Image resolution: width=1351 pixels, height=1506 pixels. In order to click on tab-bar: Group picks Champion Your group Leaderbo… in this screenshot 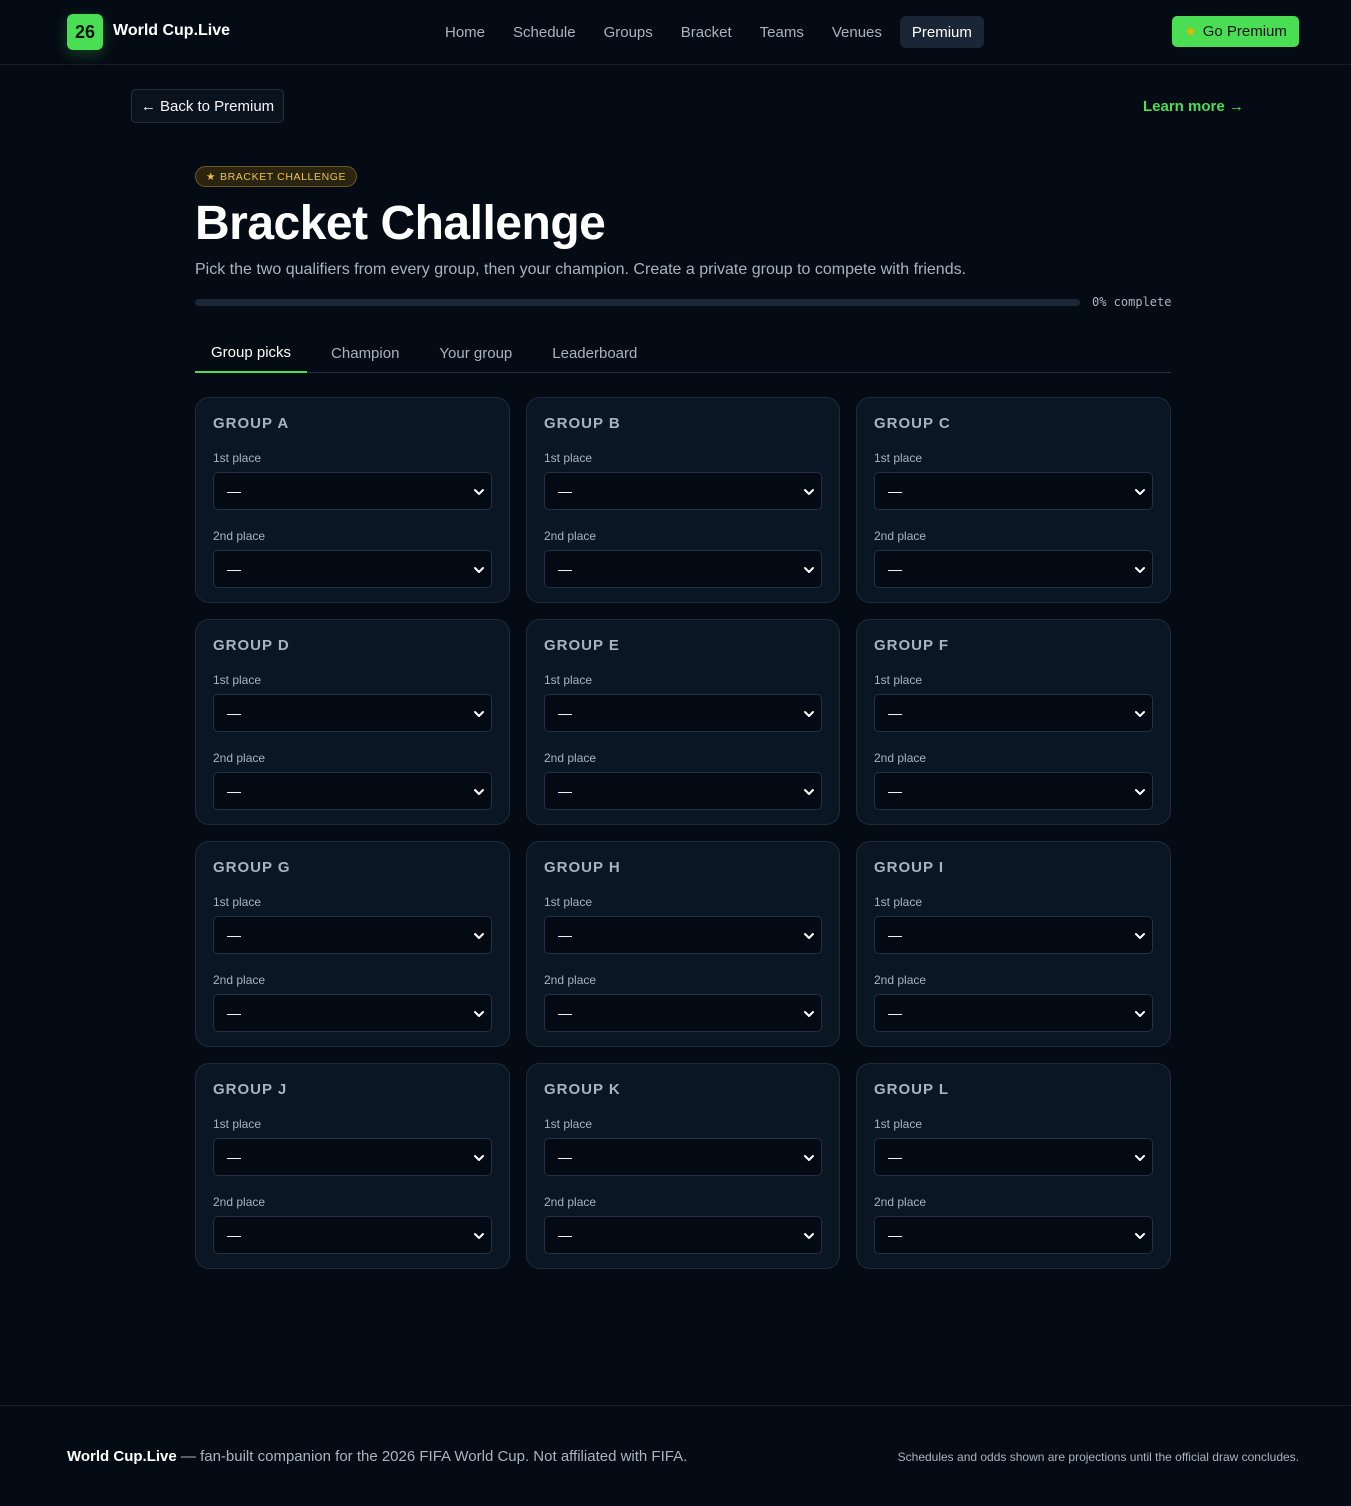, I will do `click(683, 353)`.